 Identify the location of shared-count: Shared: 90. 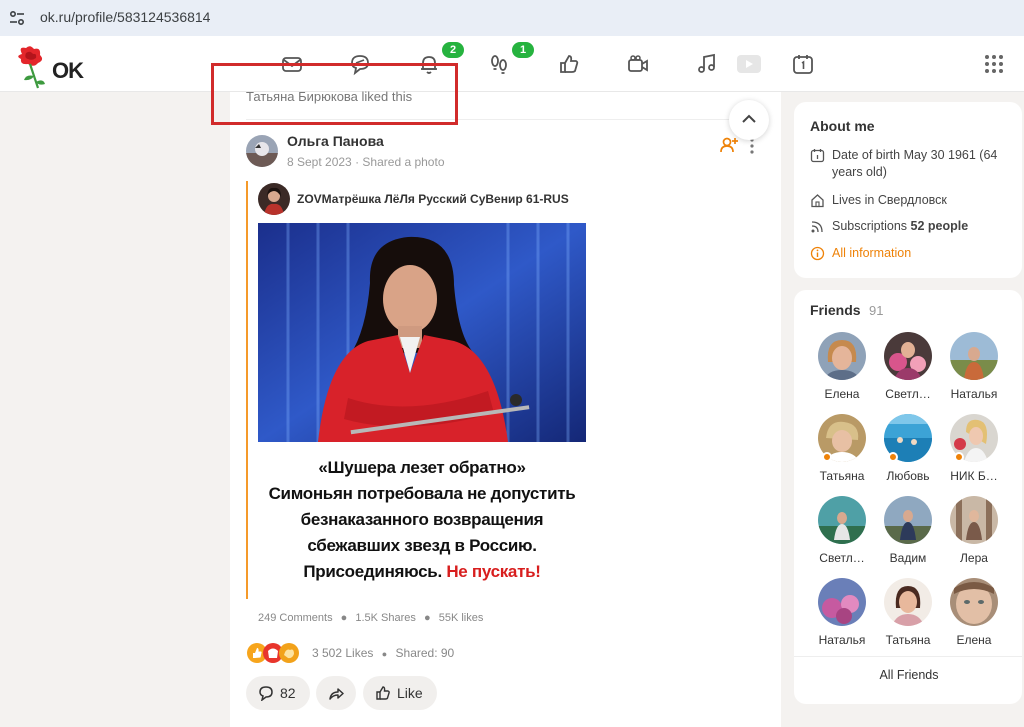
(425, 653).